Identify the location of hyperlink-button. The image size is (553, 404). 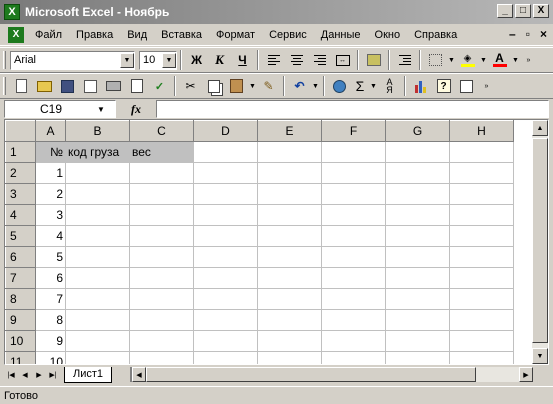
(339, 86).